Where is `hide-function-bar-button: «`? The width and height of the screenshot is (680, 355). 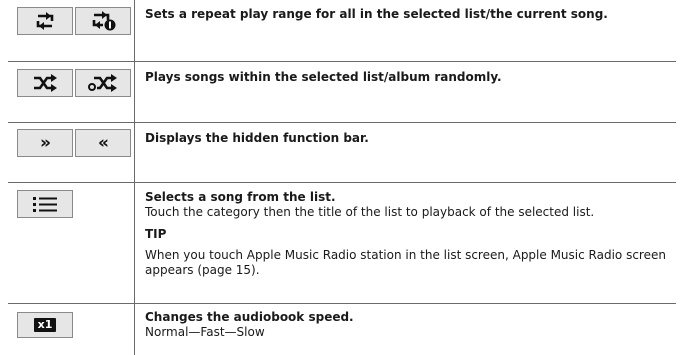
hide-function-bar-button: « is located at coordinates (103, 143).